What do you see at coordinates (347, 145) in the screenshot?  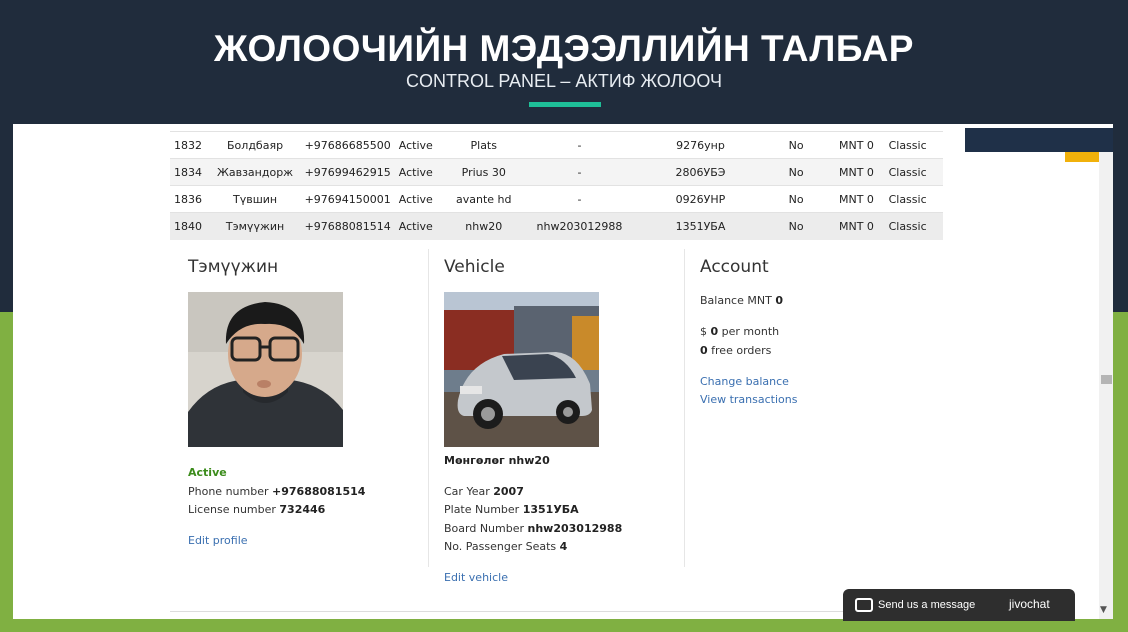 I see `driver-phone: +97686685500` at bounding box center [347, 145].